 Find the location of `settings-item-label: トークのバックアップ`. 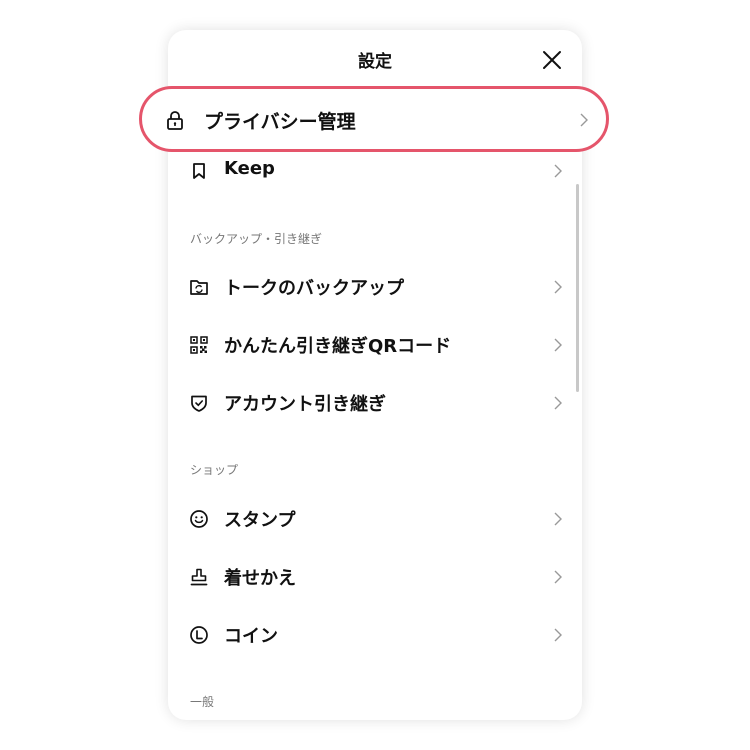

settings-item-label: トークのバックアップ is located at coordinates (314, 288).